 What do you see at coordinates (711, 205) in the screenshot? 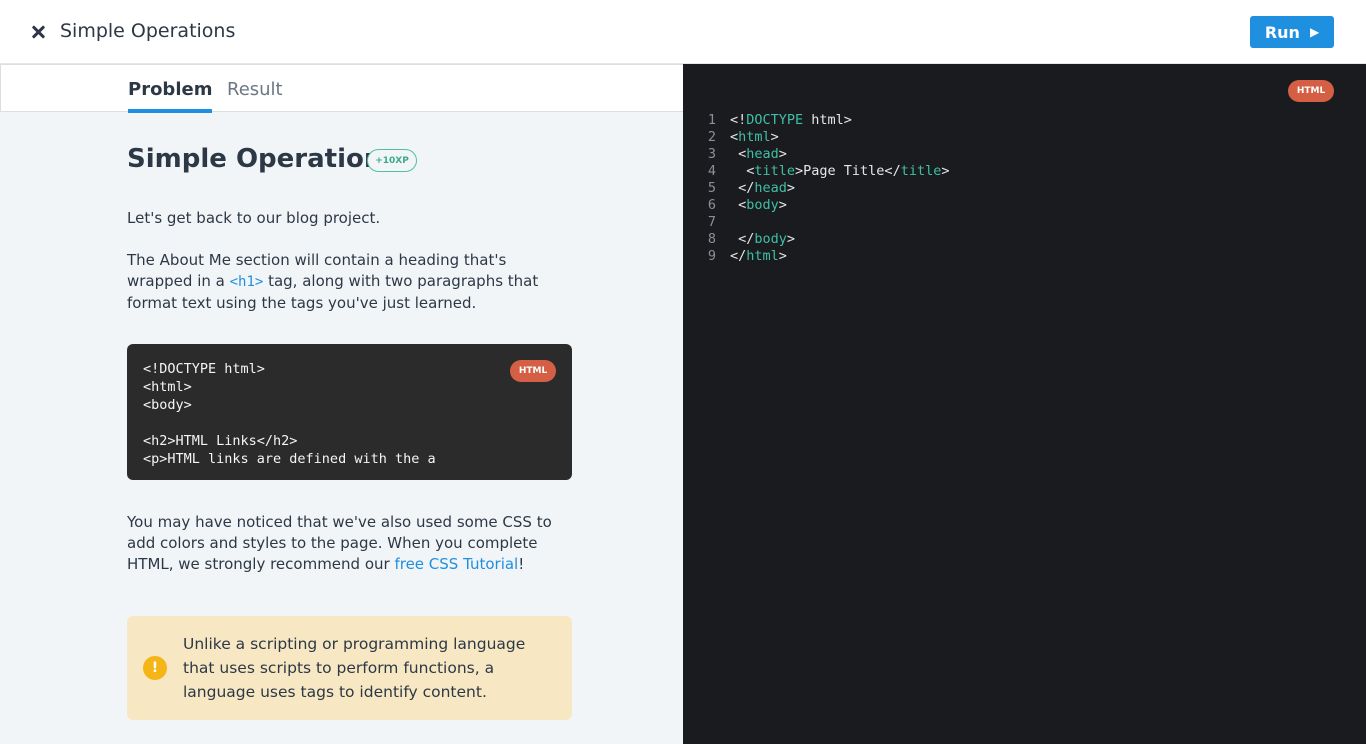
I see `line-number: 6` at bounding box center [711, 205].